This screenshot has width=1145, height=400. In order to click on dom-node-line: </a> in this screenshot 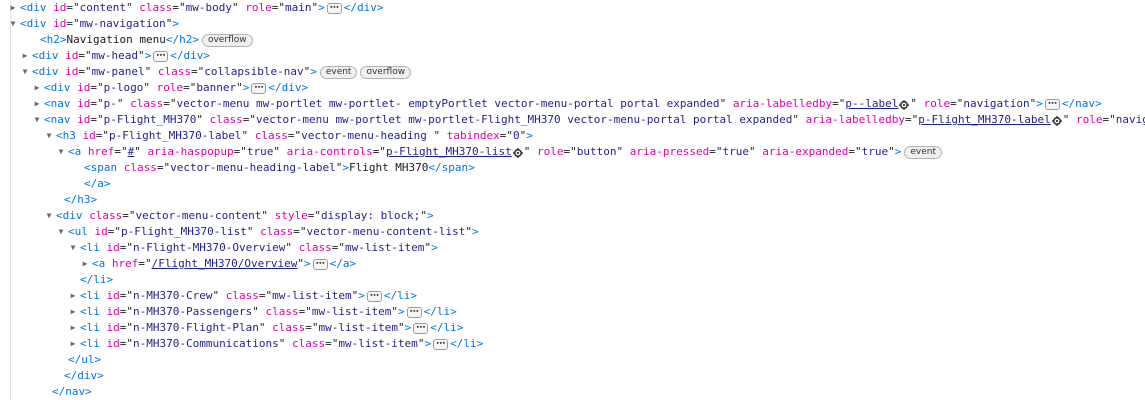, I will do `click(91, 184)`.